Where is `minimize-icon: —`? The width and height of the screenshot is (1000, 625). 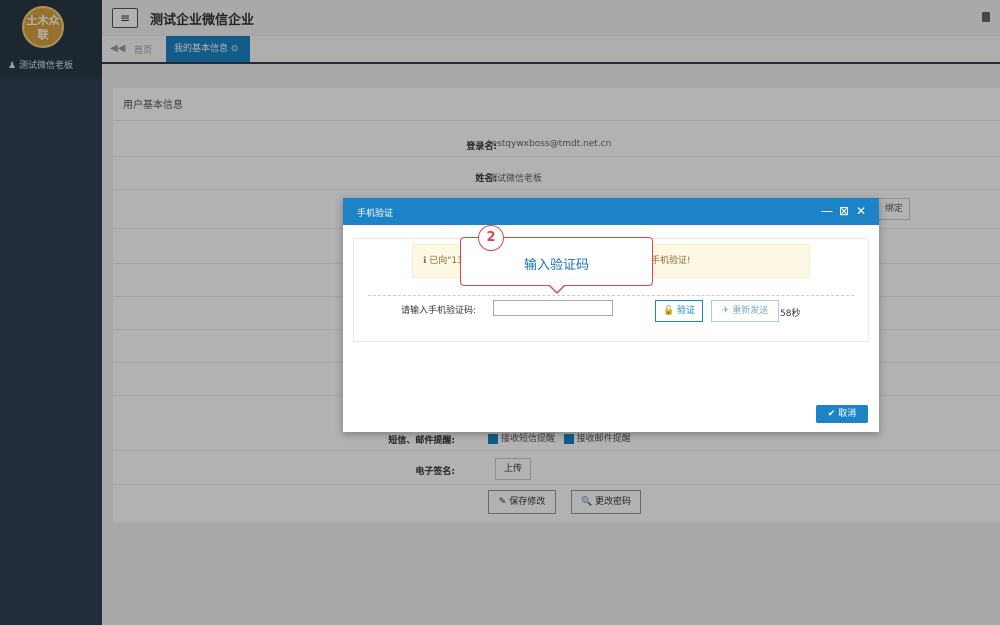
minimize-icon: — is located at coordinates (827, 211).